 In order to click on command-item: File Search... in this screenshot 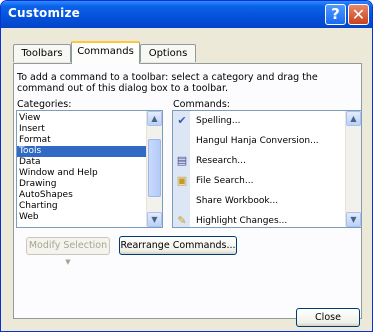, I will do `click(275, 181)`.